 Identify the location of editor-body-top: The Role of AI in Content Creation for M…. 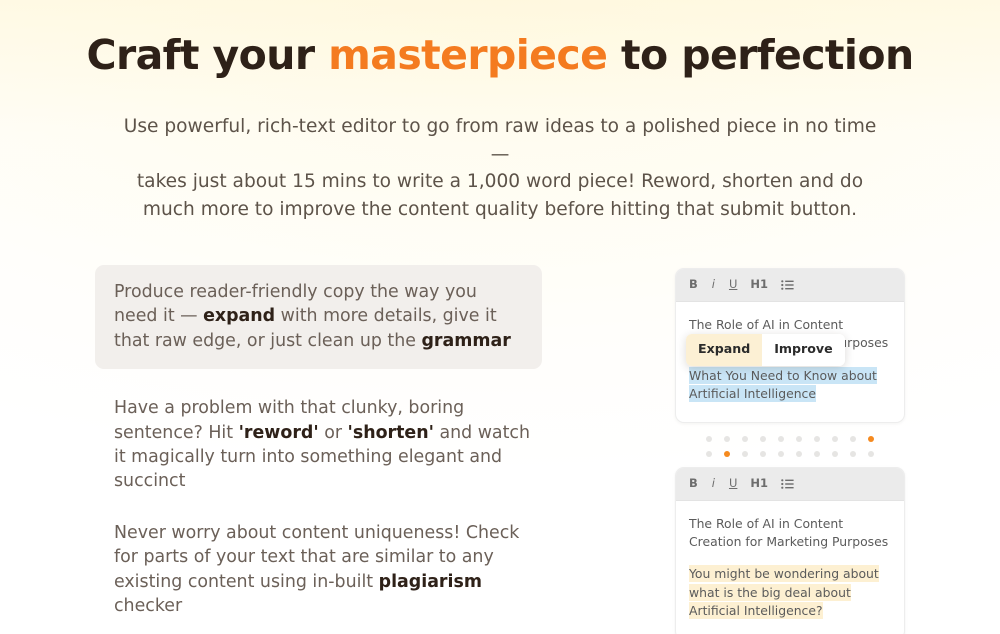
(790, 362).